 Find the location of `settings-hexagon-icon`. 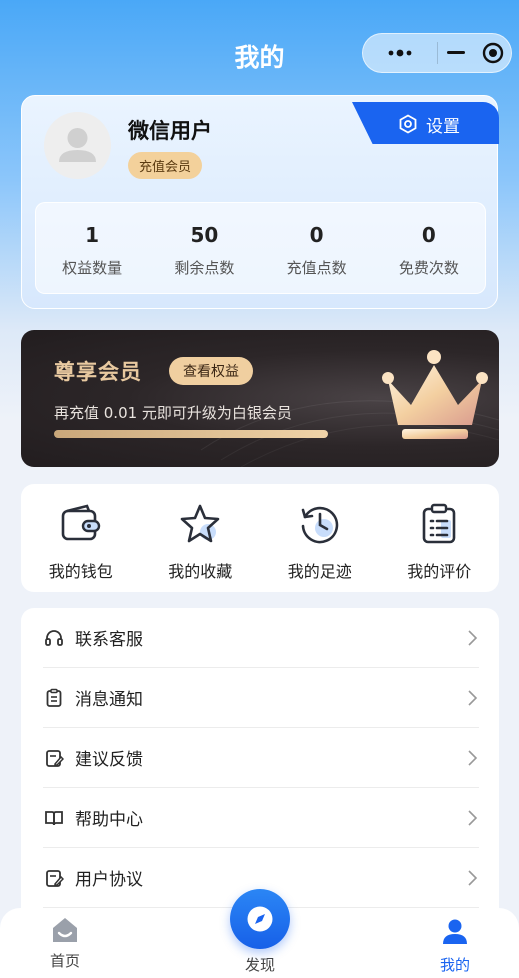

settings-hexagon-icon is located at coordinates (408, 124).